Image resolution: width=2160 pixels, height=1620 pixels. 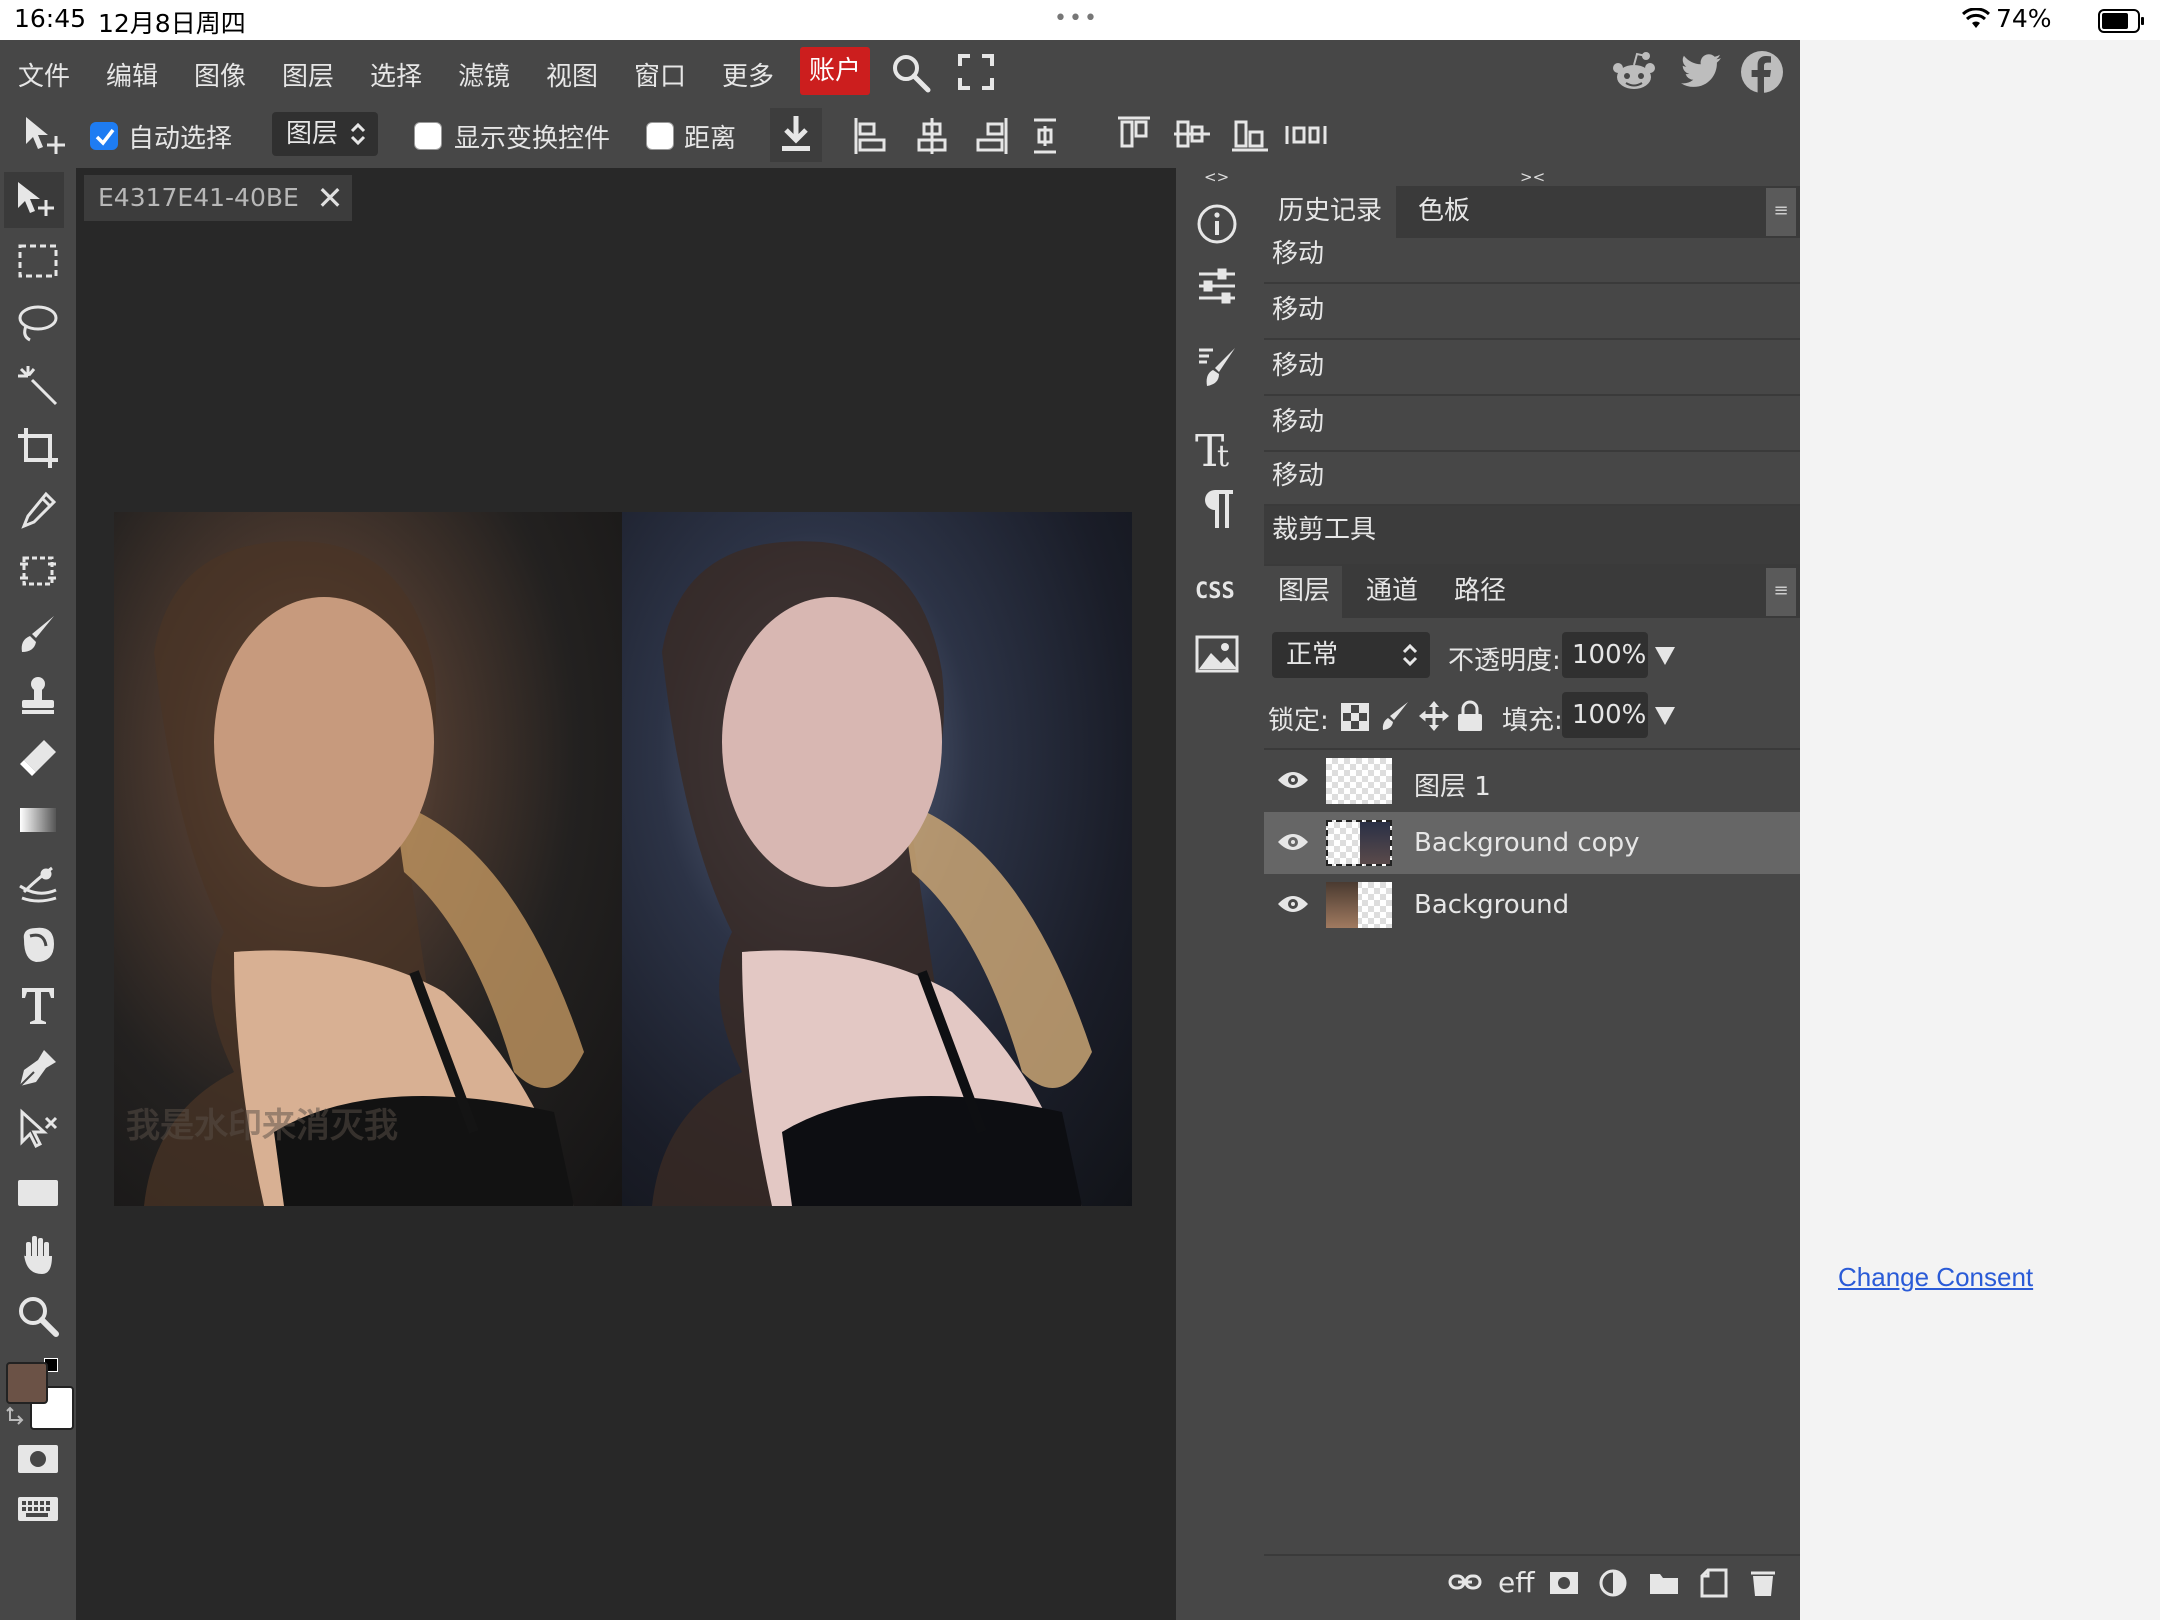 I want to click on photo-right-cool, so click(x=877, y=859).